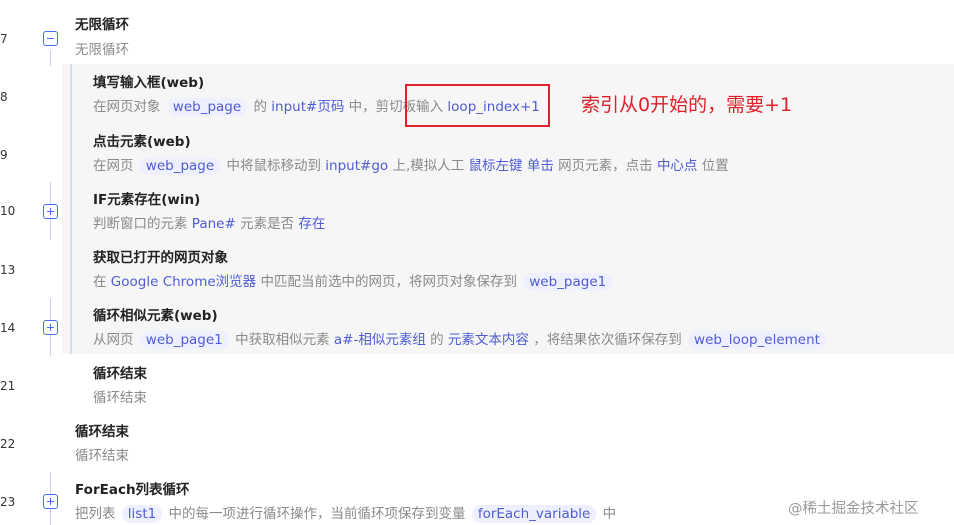  I want to click on desc-text: 中的每一项进行循环操作，当前循环项保存到变量, so click(317, 514).